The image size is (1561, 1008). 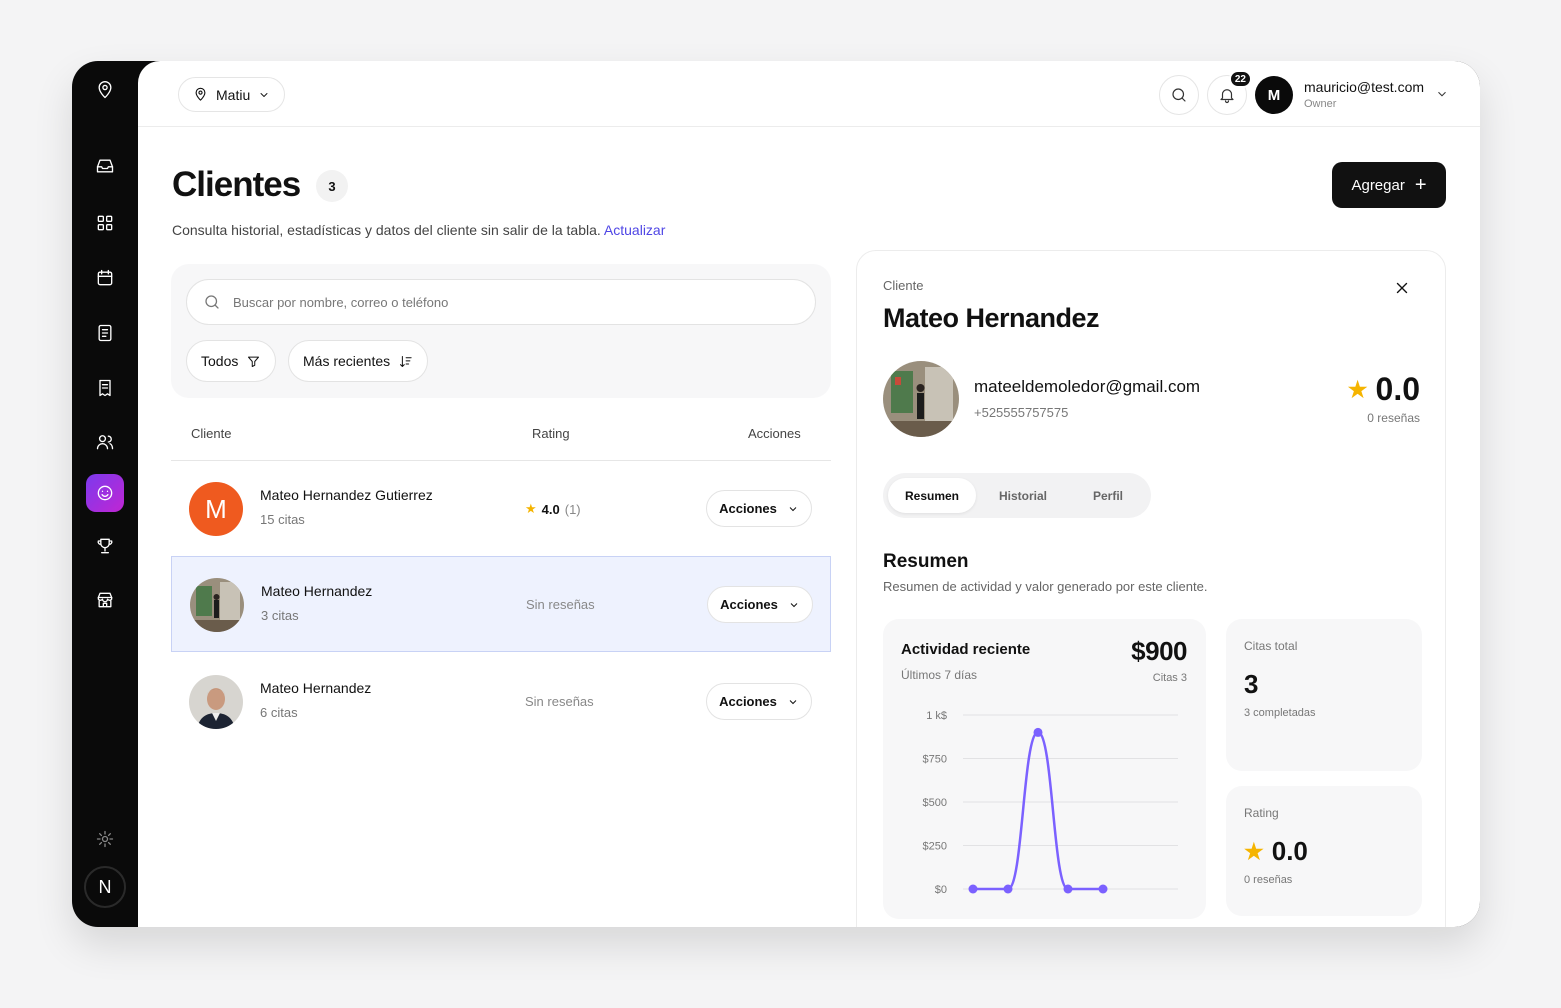 I want to click on rating-count: (1), so click(x=572, y=509).